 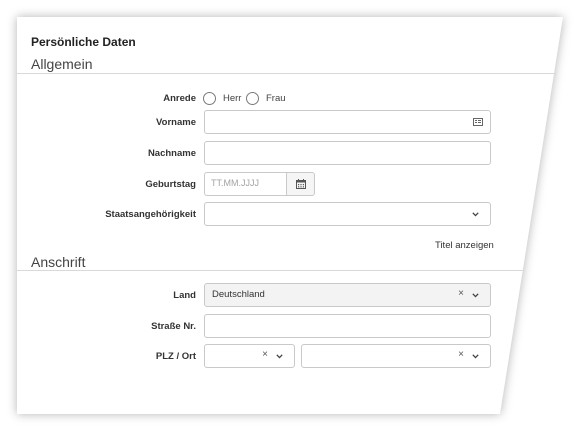 I want to click on first-name-field, so click(x=347, y=122).